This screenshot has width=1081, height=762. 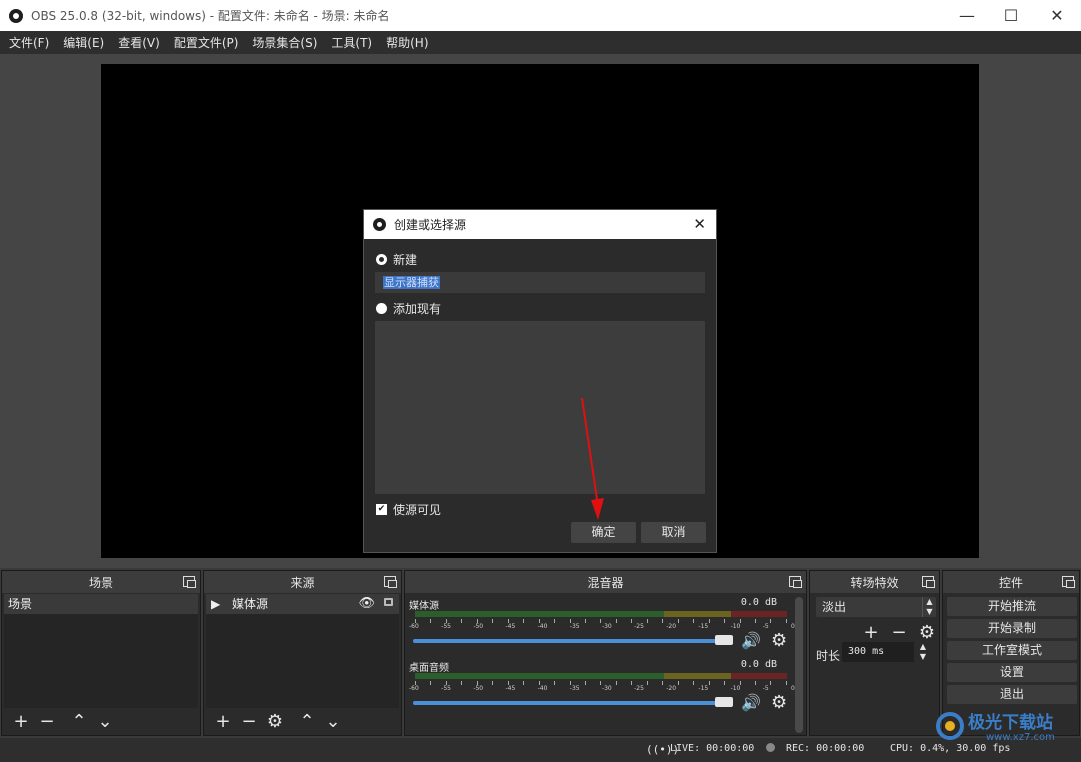 I want to click on tick-label: -35, so click(x=574, y=626).